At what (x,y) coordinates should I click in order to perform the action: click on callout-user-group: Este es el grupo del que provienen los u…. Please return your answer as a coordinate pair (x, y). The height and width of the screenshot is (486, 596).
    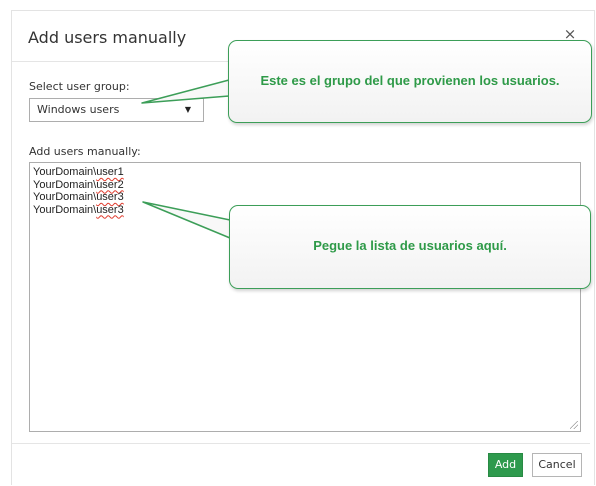
    Looking at the image, I should click on (410, 81).